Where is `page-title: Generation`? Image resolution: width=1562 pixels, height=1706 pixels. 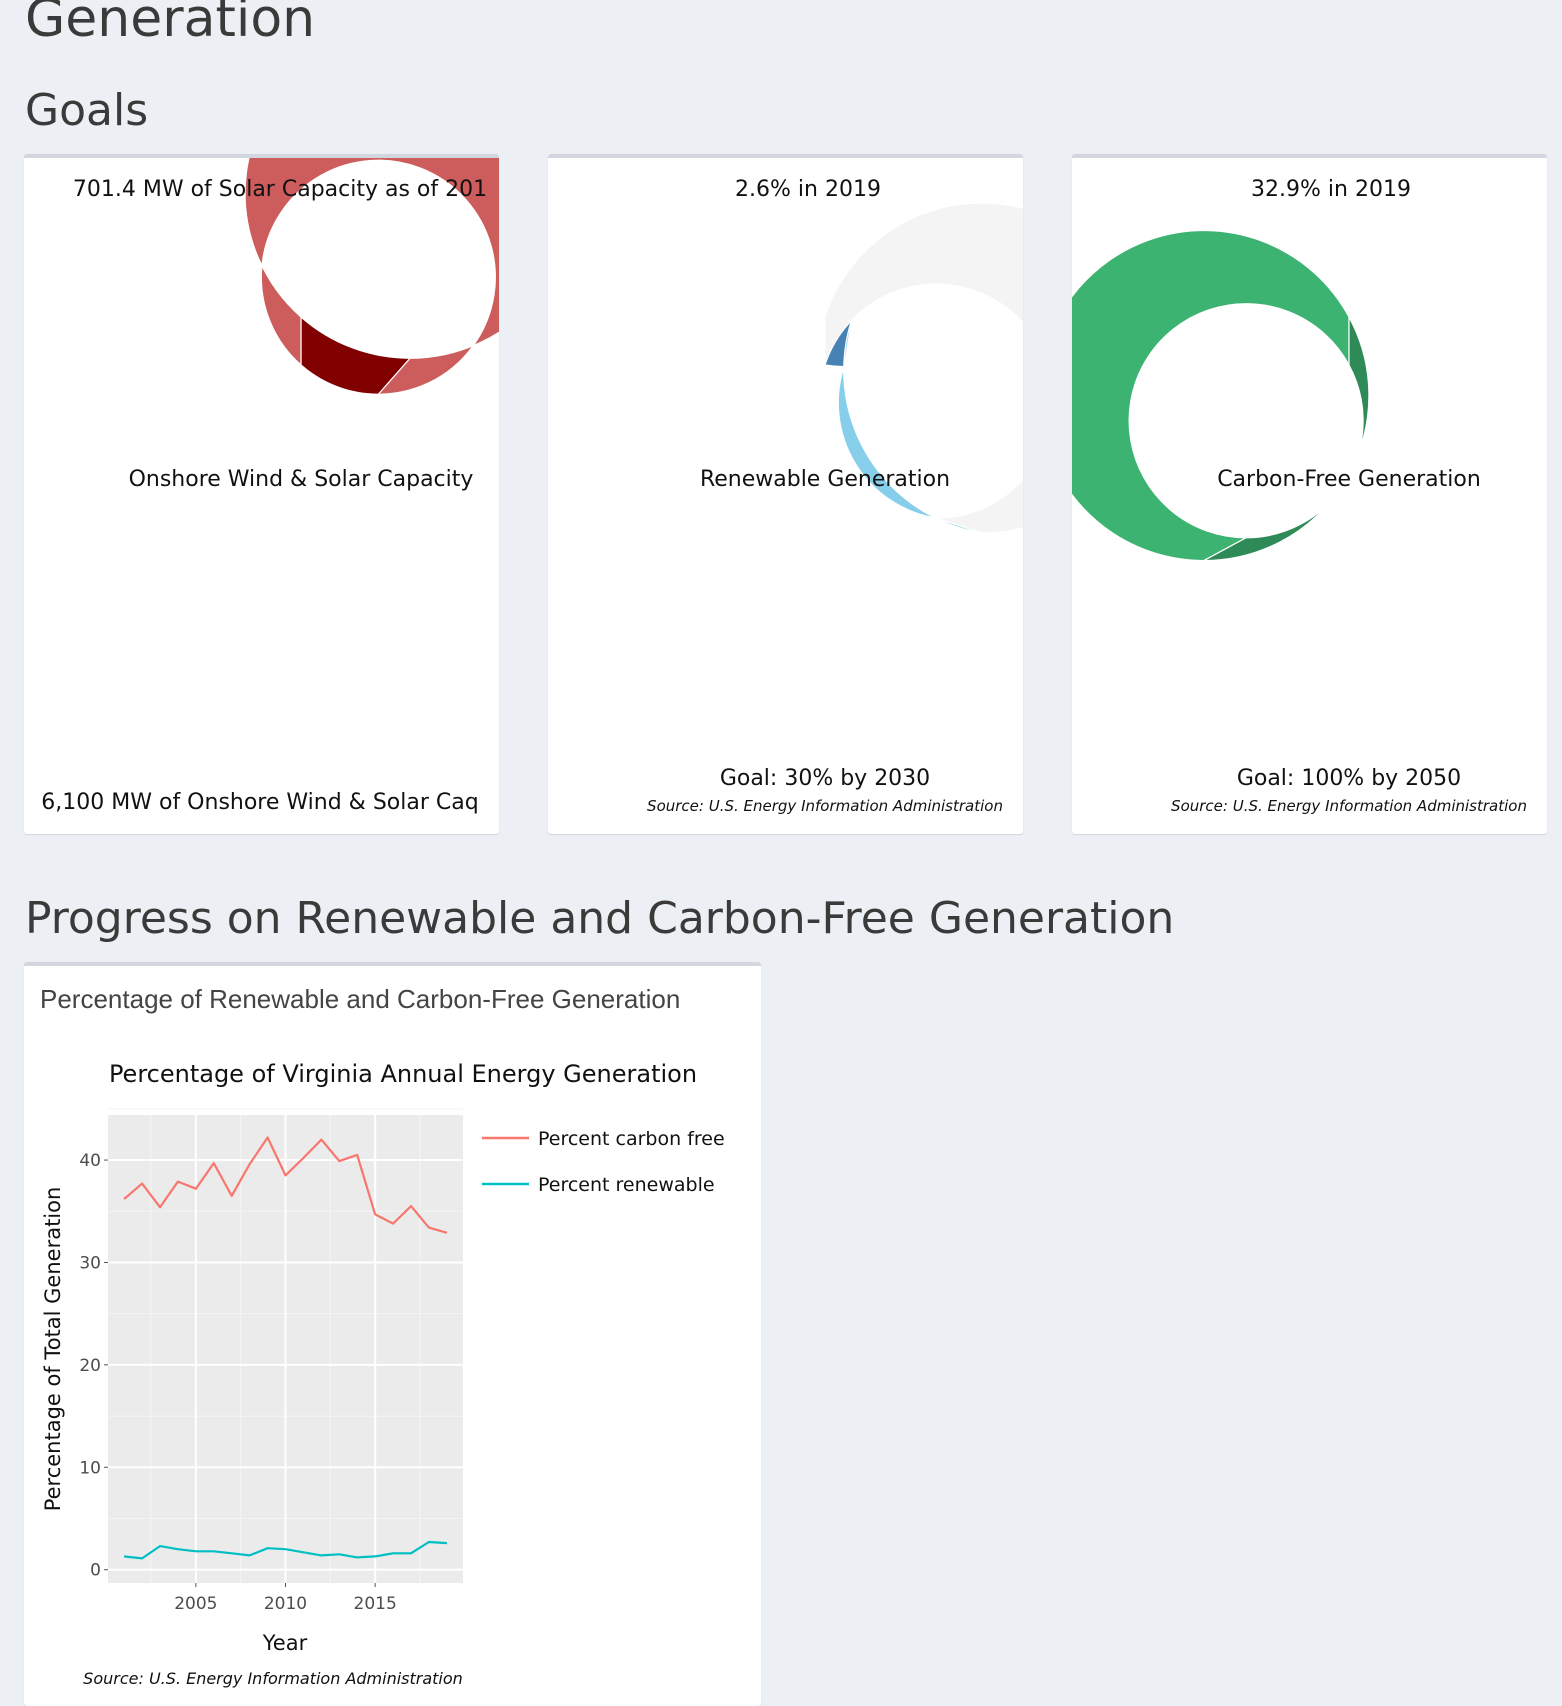
page-title: Generation is located at coordinates (170, 24).